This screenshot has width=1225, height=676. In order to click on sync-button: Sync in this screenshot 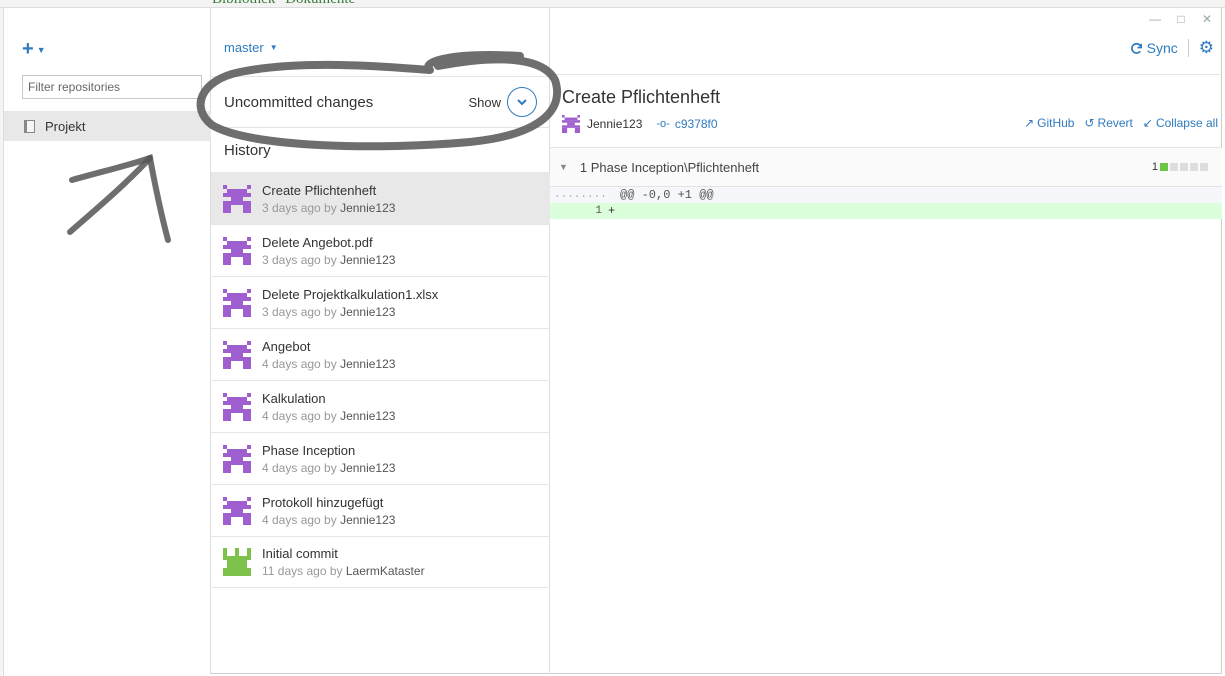, I will do `click(1154, 48)`.